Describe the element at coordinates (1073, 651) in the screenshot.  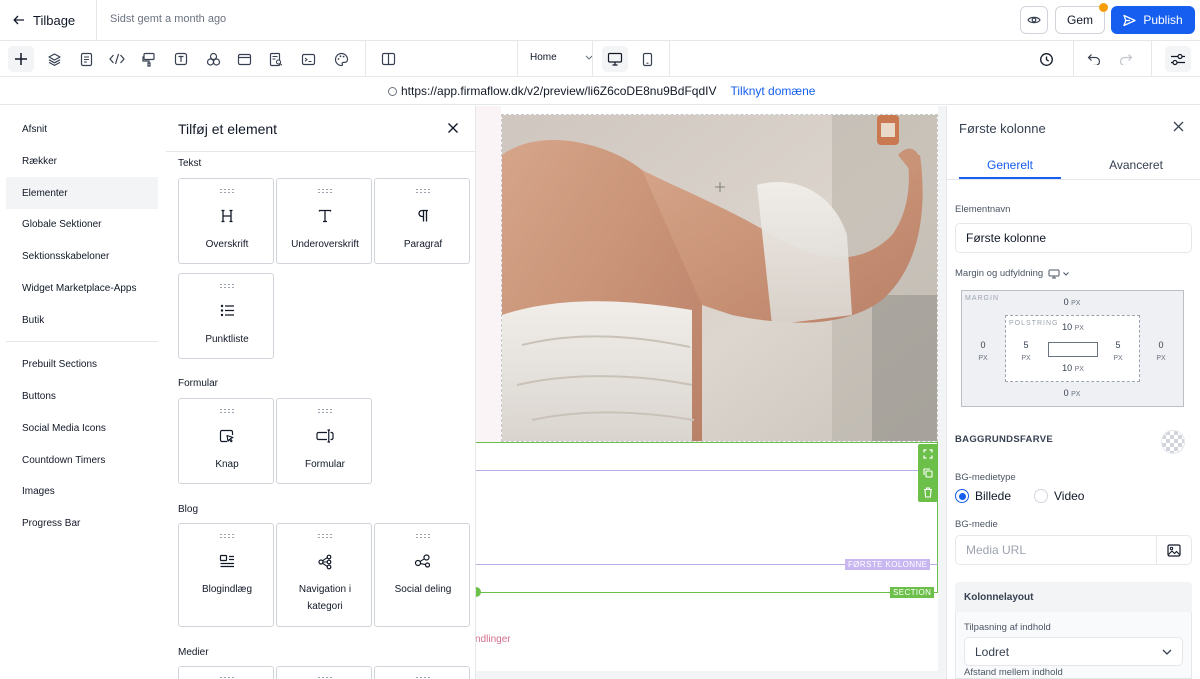
I see `content-fit-select: Lodret` at that location.